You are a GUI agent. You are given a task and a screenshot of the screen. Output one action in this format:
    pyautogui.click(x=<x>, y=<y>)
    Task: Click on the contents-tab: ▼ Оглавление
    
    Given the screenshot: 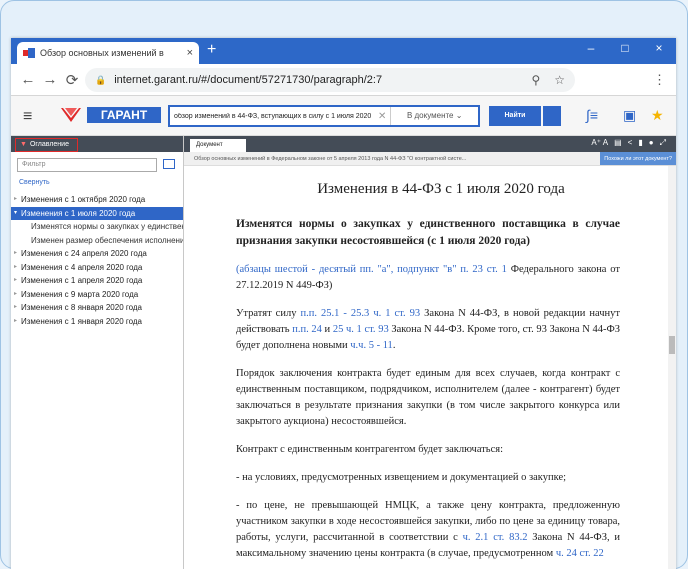 What is the action you would take?
    pyautogui.click(x=46, y=145)
    